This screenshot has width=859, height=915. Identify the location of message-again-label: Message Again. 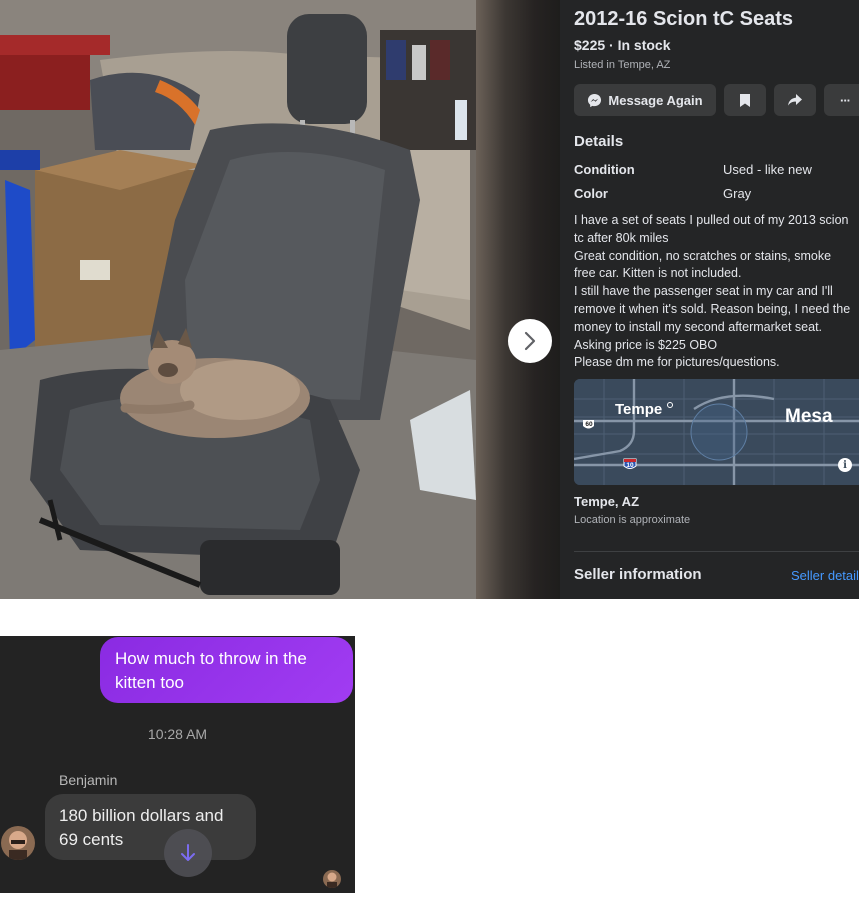
(655, 100).